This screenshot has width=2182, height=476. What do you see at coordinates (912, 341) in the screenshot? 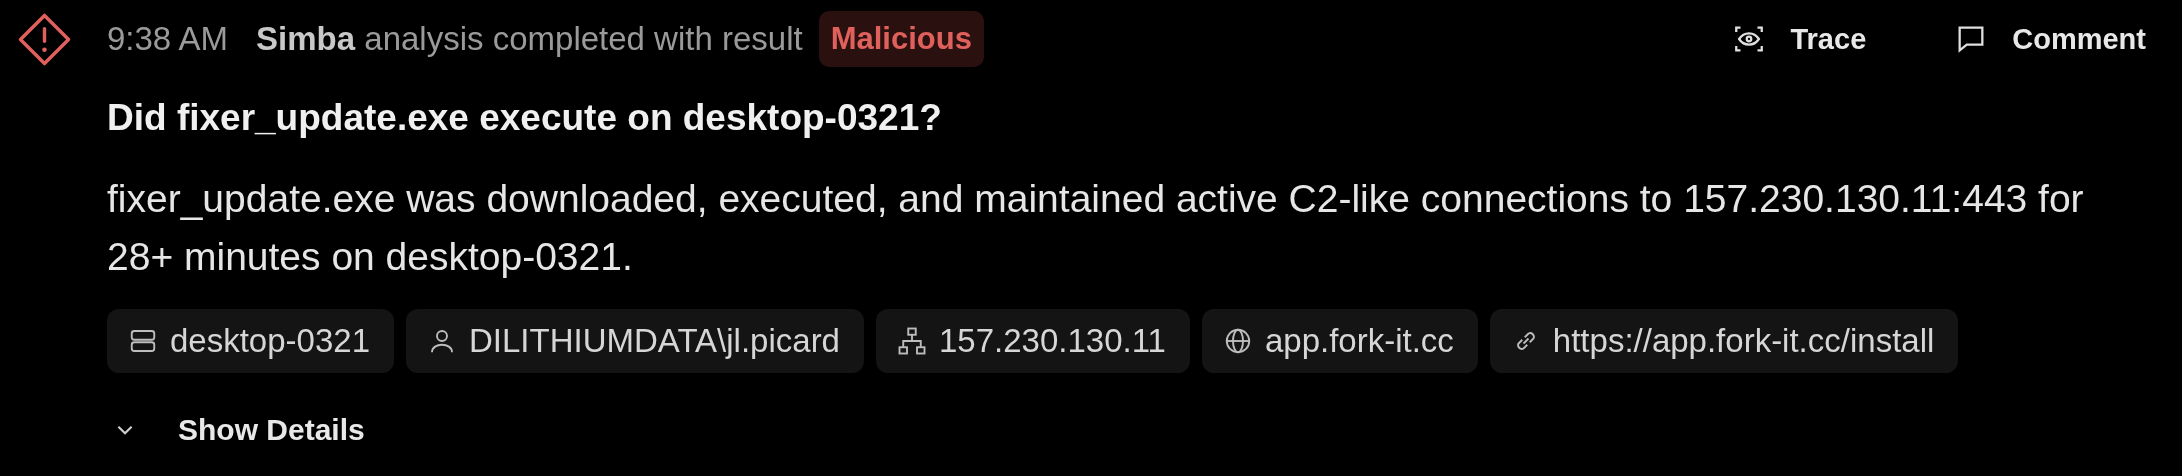
I see `network-icon` at bounding box center [912, 341].